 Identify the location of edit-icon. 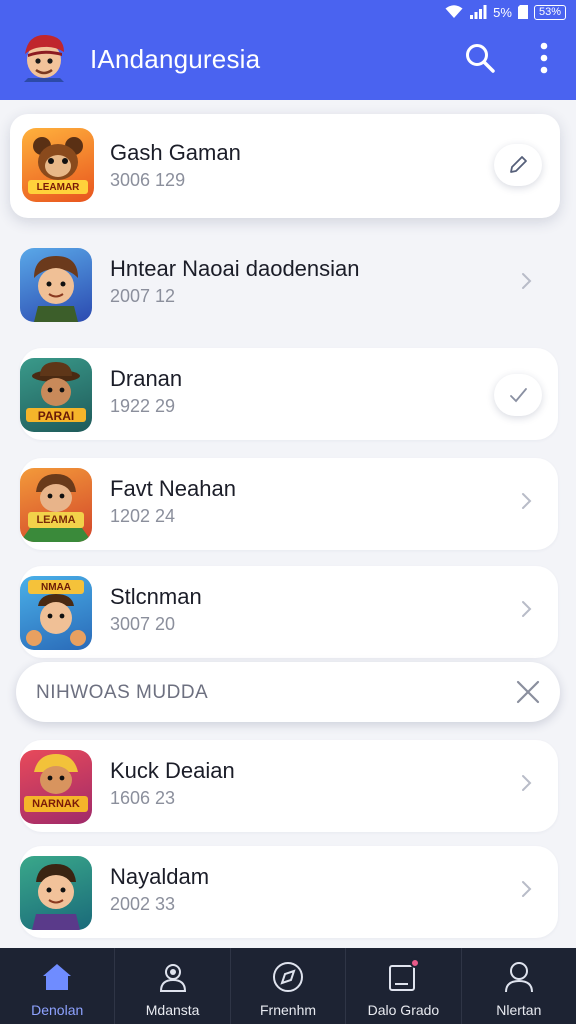
(518, 164).